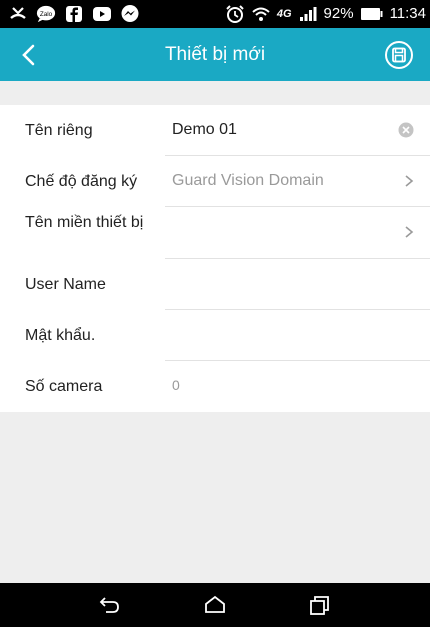 The height and width of the screenshot is (627, 430). I want to click on app-bar: Thiết bị mới, so click(215, 54).